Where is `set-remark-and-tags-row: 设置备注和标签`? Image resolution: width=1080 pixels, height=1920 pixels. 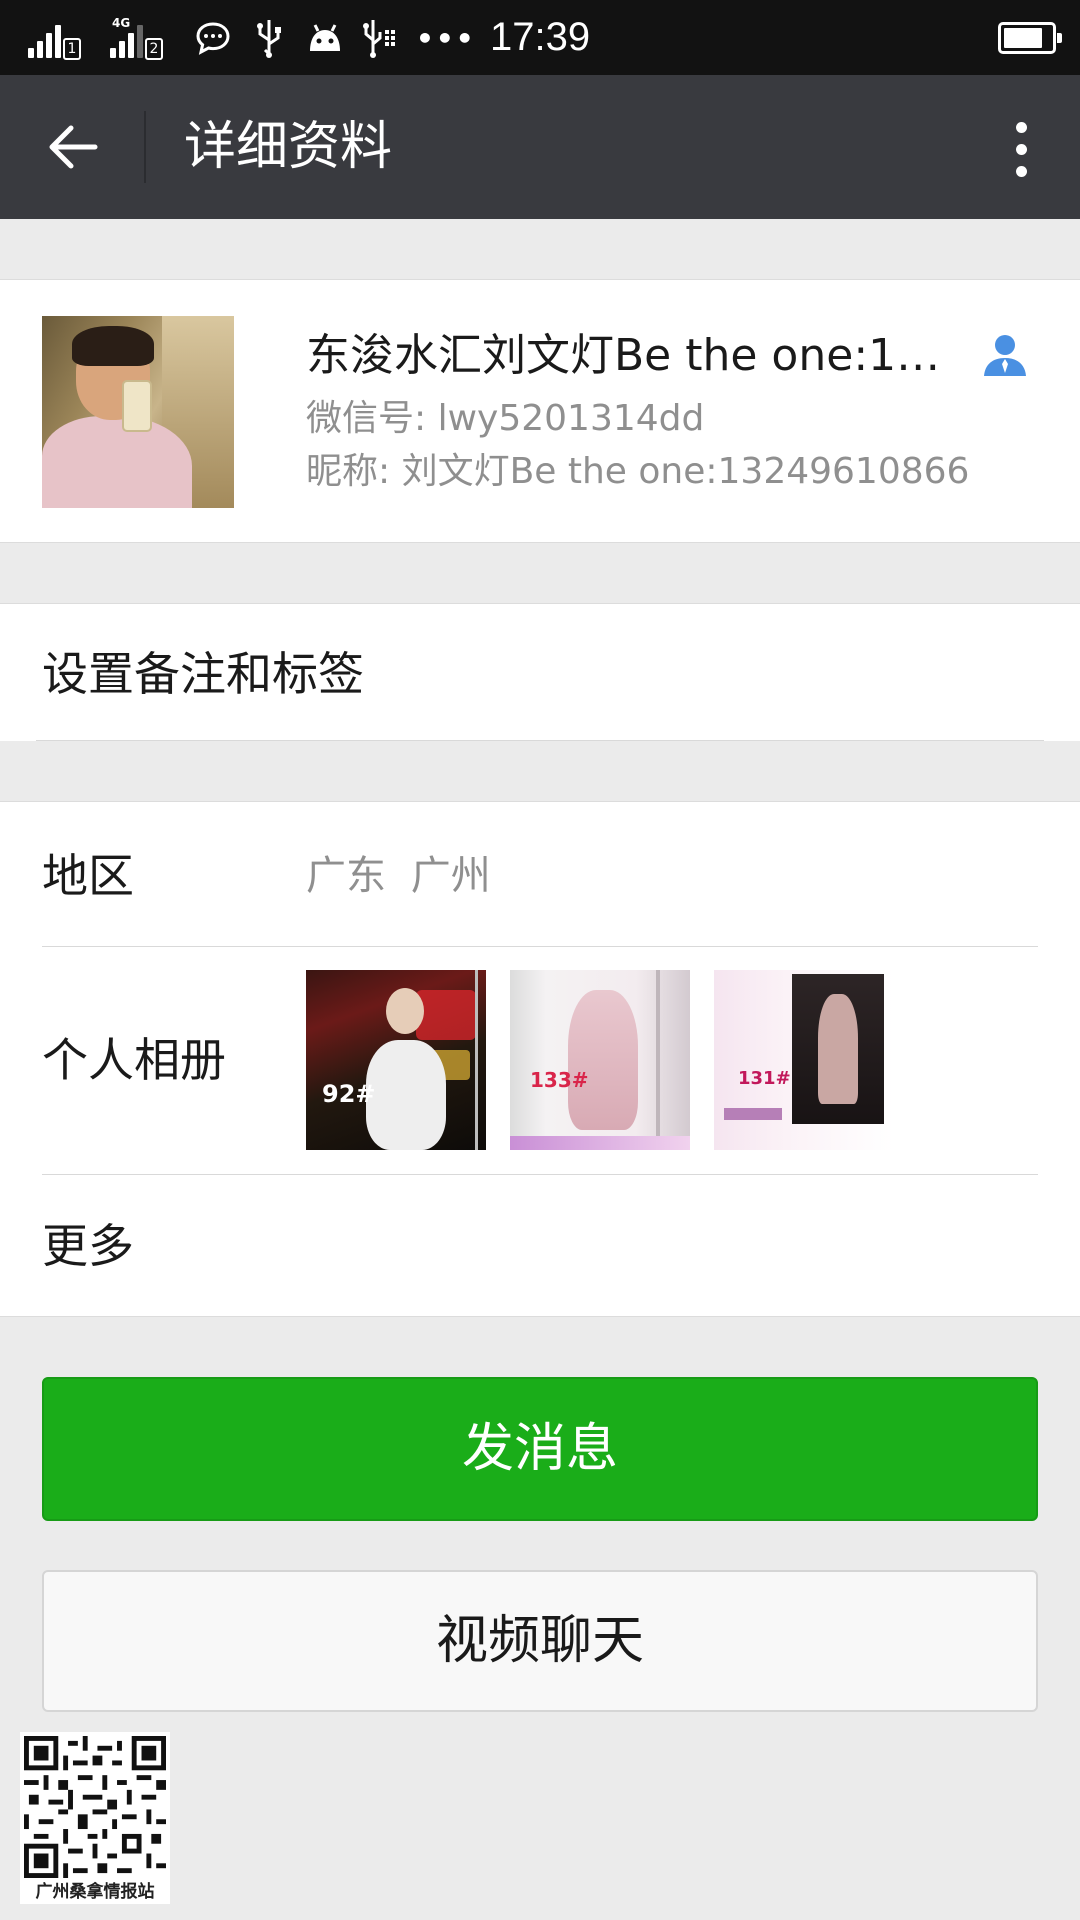 set-remark-and-tags-row: 设置备注和标签 is located at coordinates (540, 672).